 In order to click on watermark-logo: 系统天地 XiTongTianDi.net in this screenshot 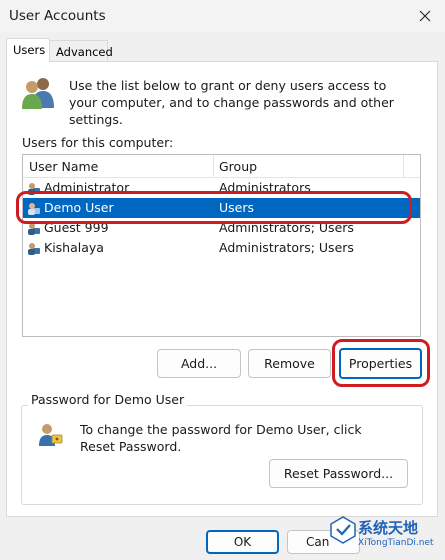, I will do `click(387, 537)`.